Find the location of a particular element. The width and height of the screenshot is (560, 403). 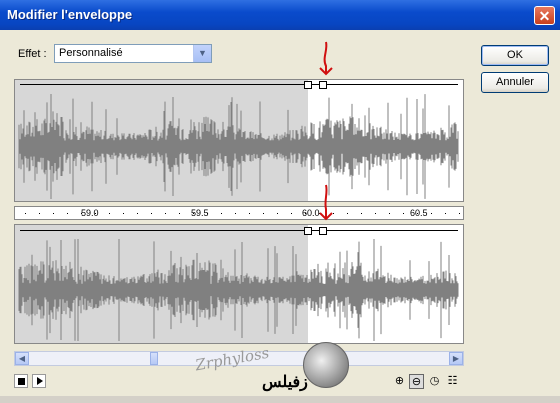

zoom-full-icon: ◷ is located at coordinates (434, 381).